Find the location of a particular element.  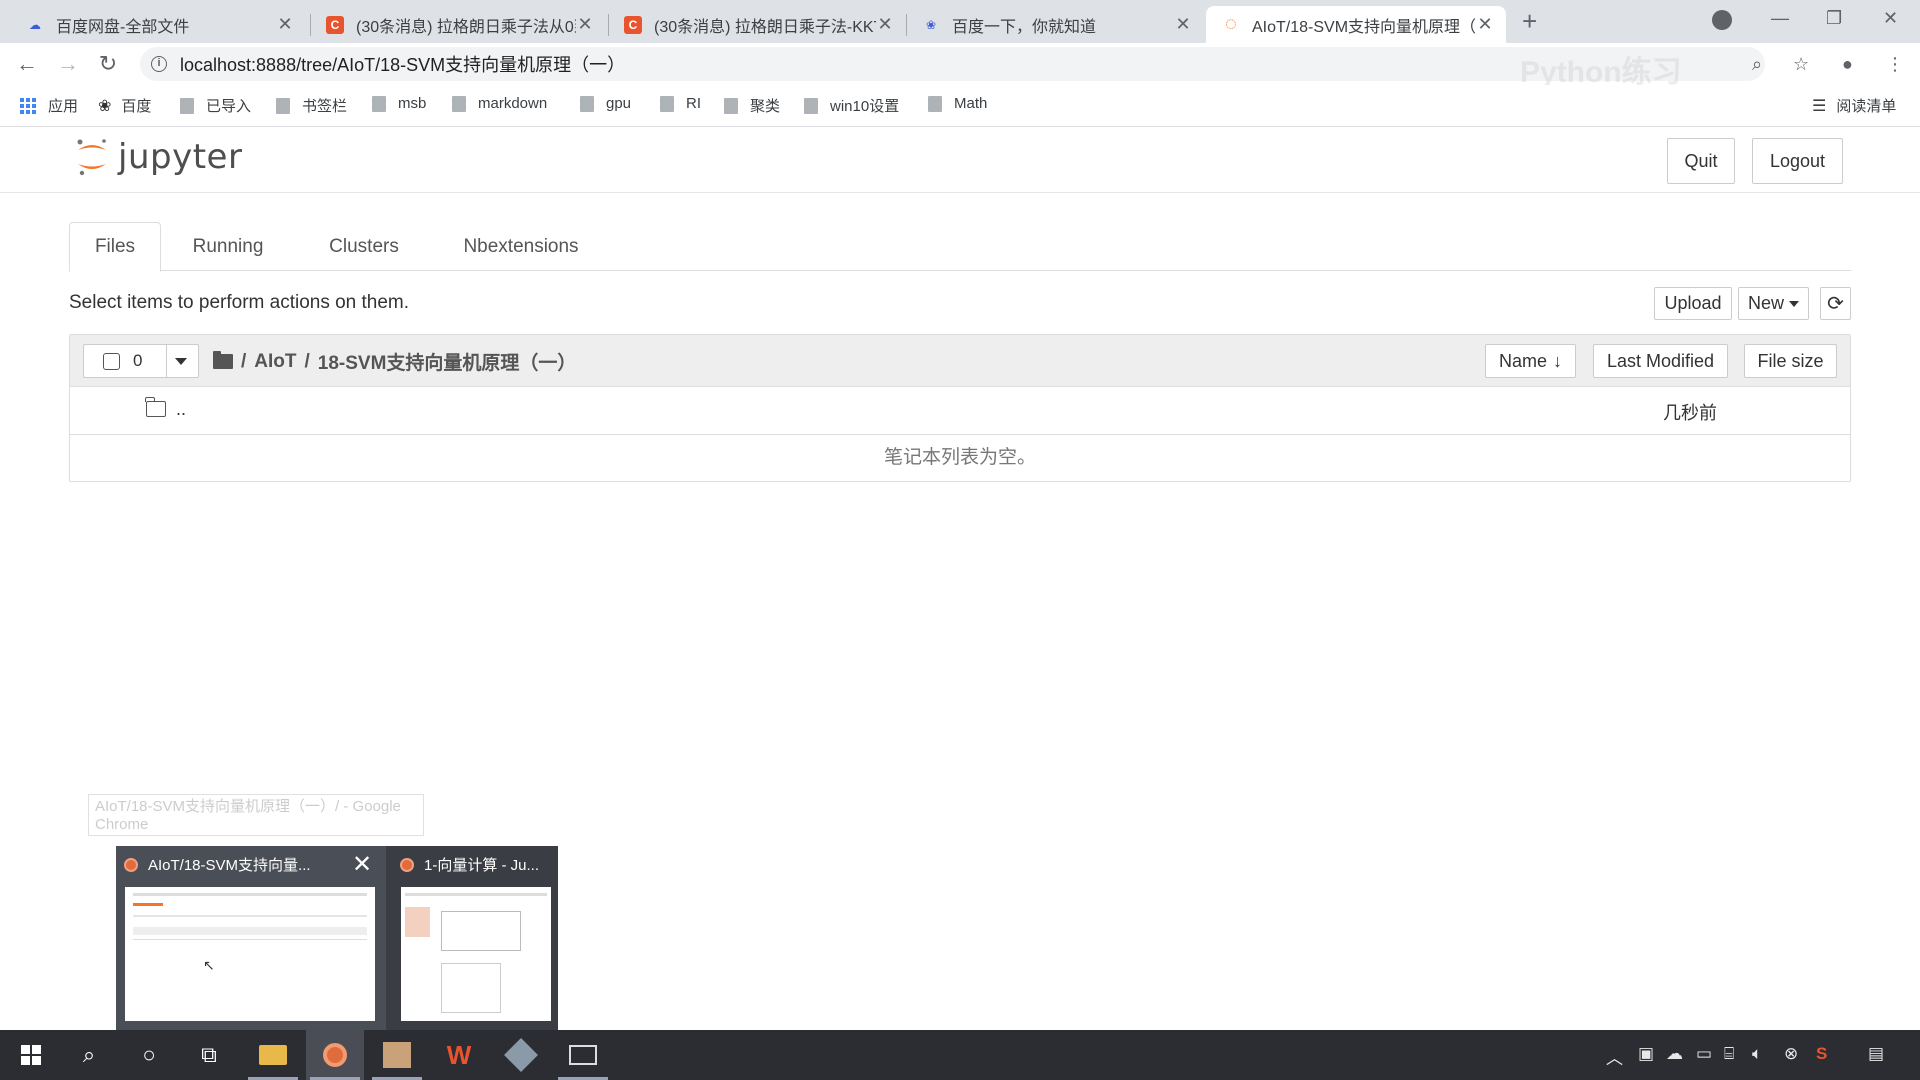

jupyter-tabs: Files Running Clusters Nbextensions is located at coordinates (960, 247).